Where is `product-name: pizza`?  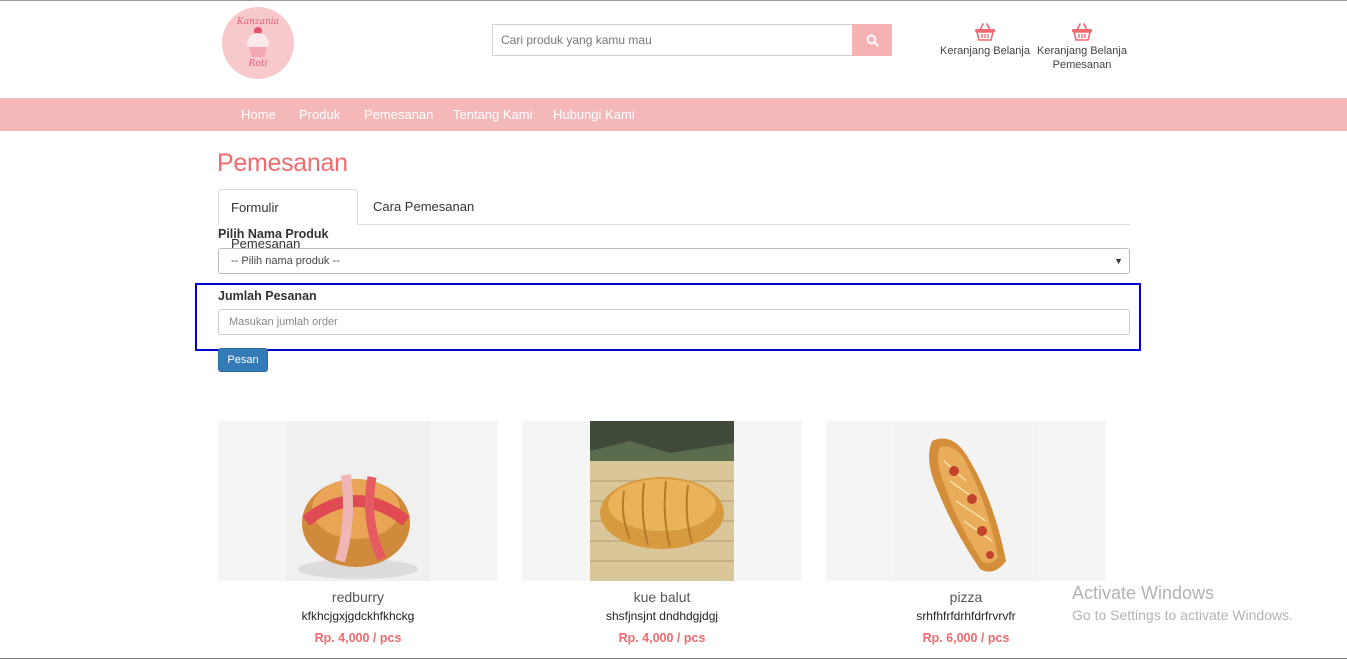 product-name: pizza is located at coordinates (966, 597).